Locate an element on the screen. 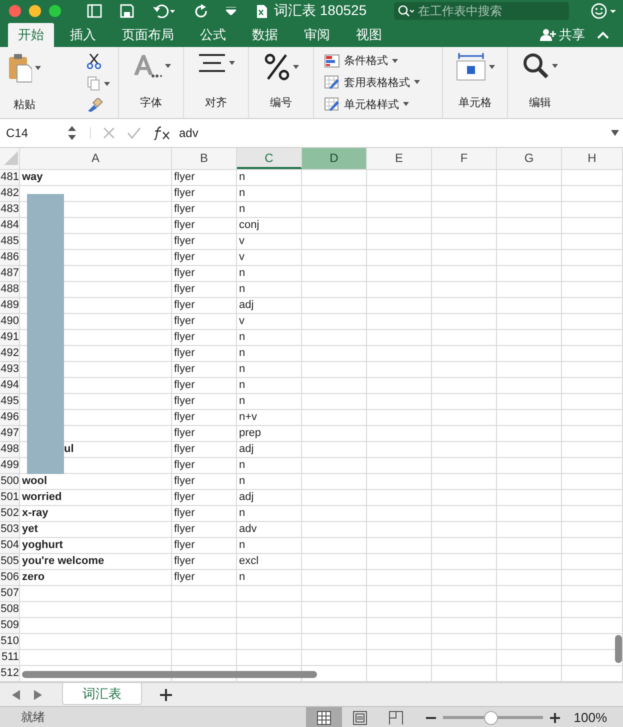 The height and width of the screenshot is (727, 623). row-number: 489 is located at coordinates (10, 305).